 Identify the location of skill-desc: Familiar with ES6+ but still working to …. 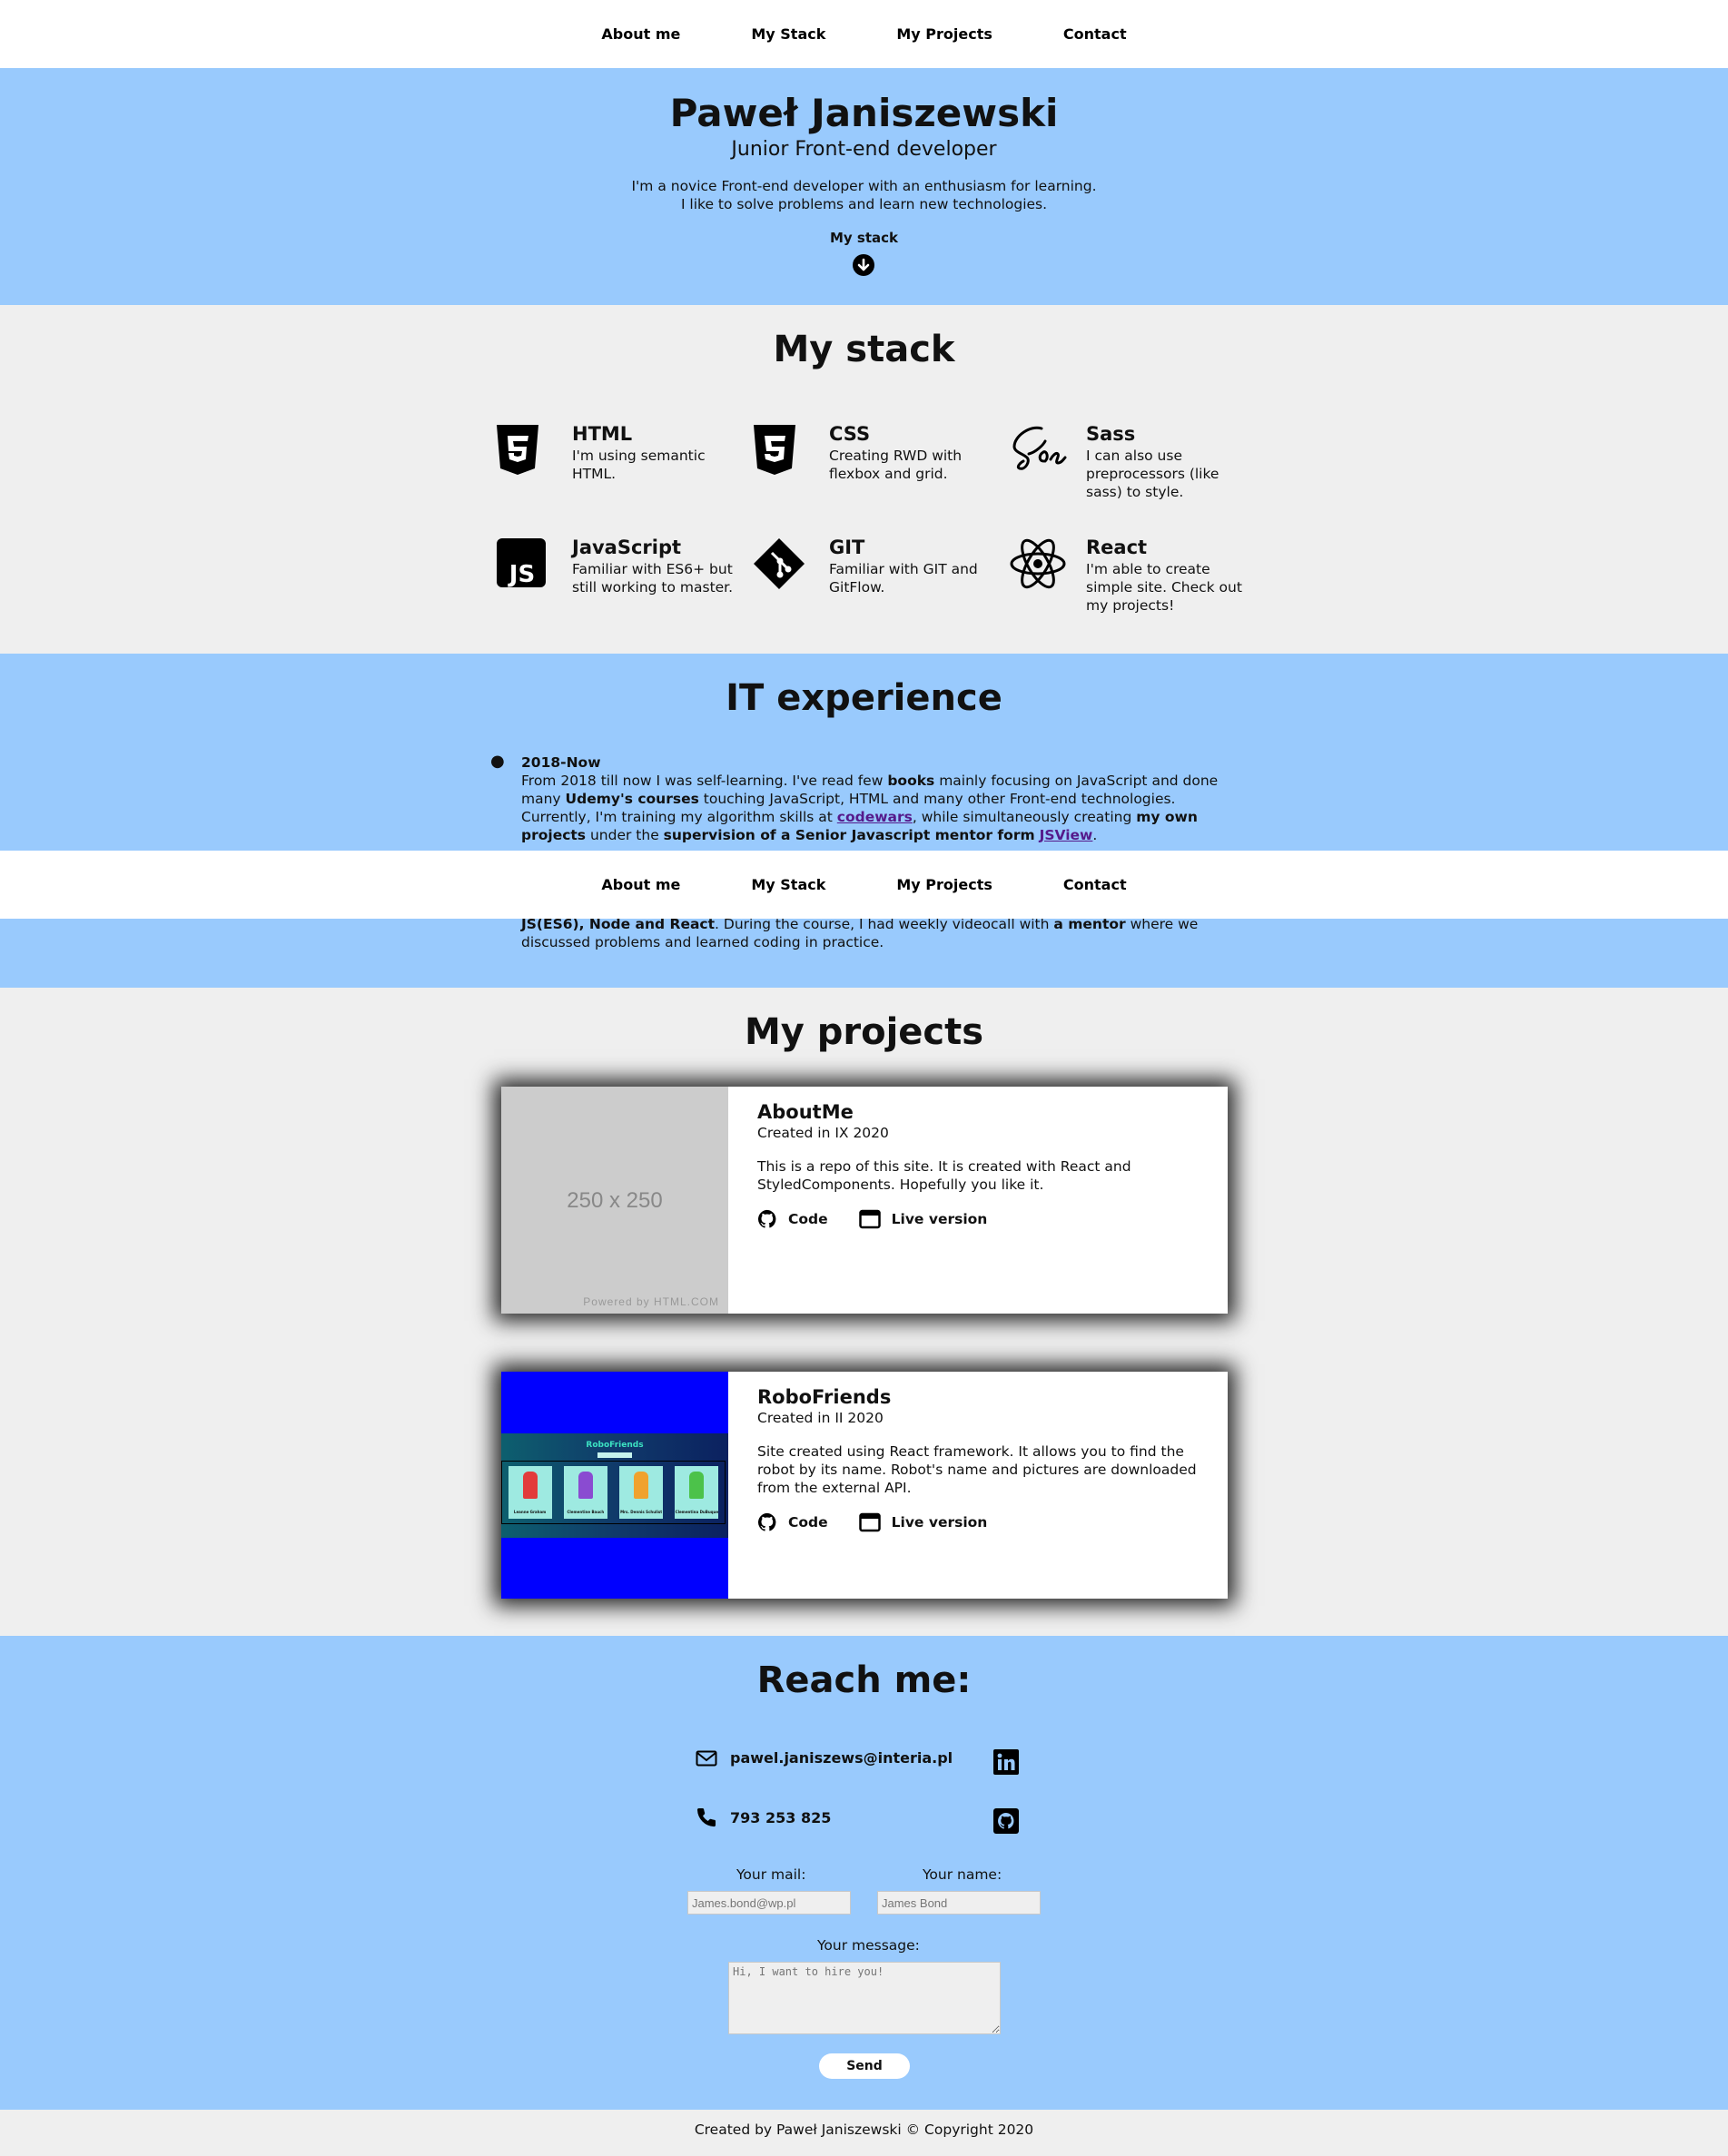
(653, 578).